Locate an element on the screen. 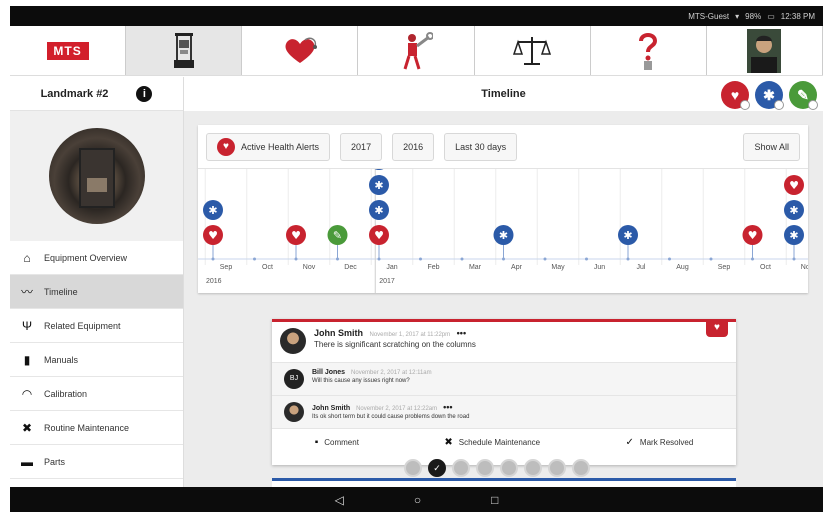 This screenshot has width=833, height=518. header-actions: ♥ ✱ ✎ is located at coordinates (769, 95).